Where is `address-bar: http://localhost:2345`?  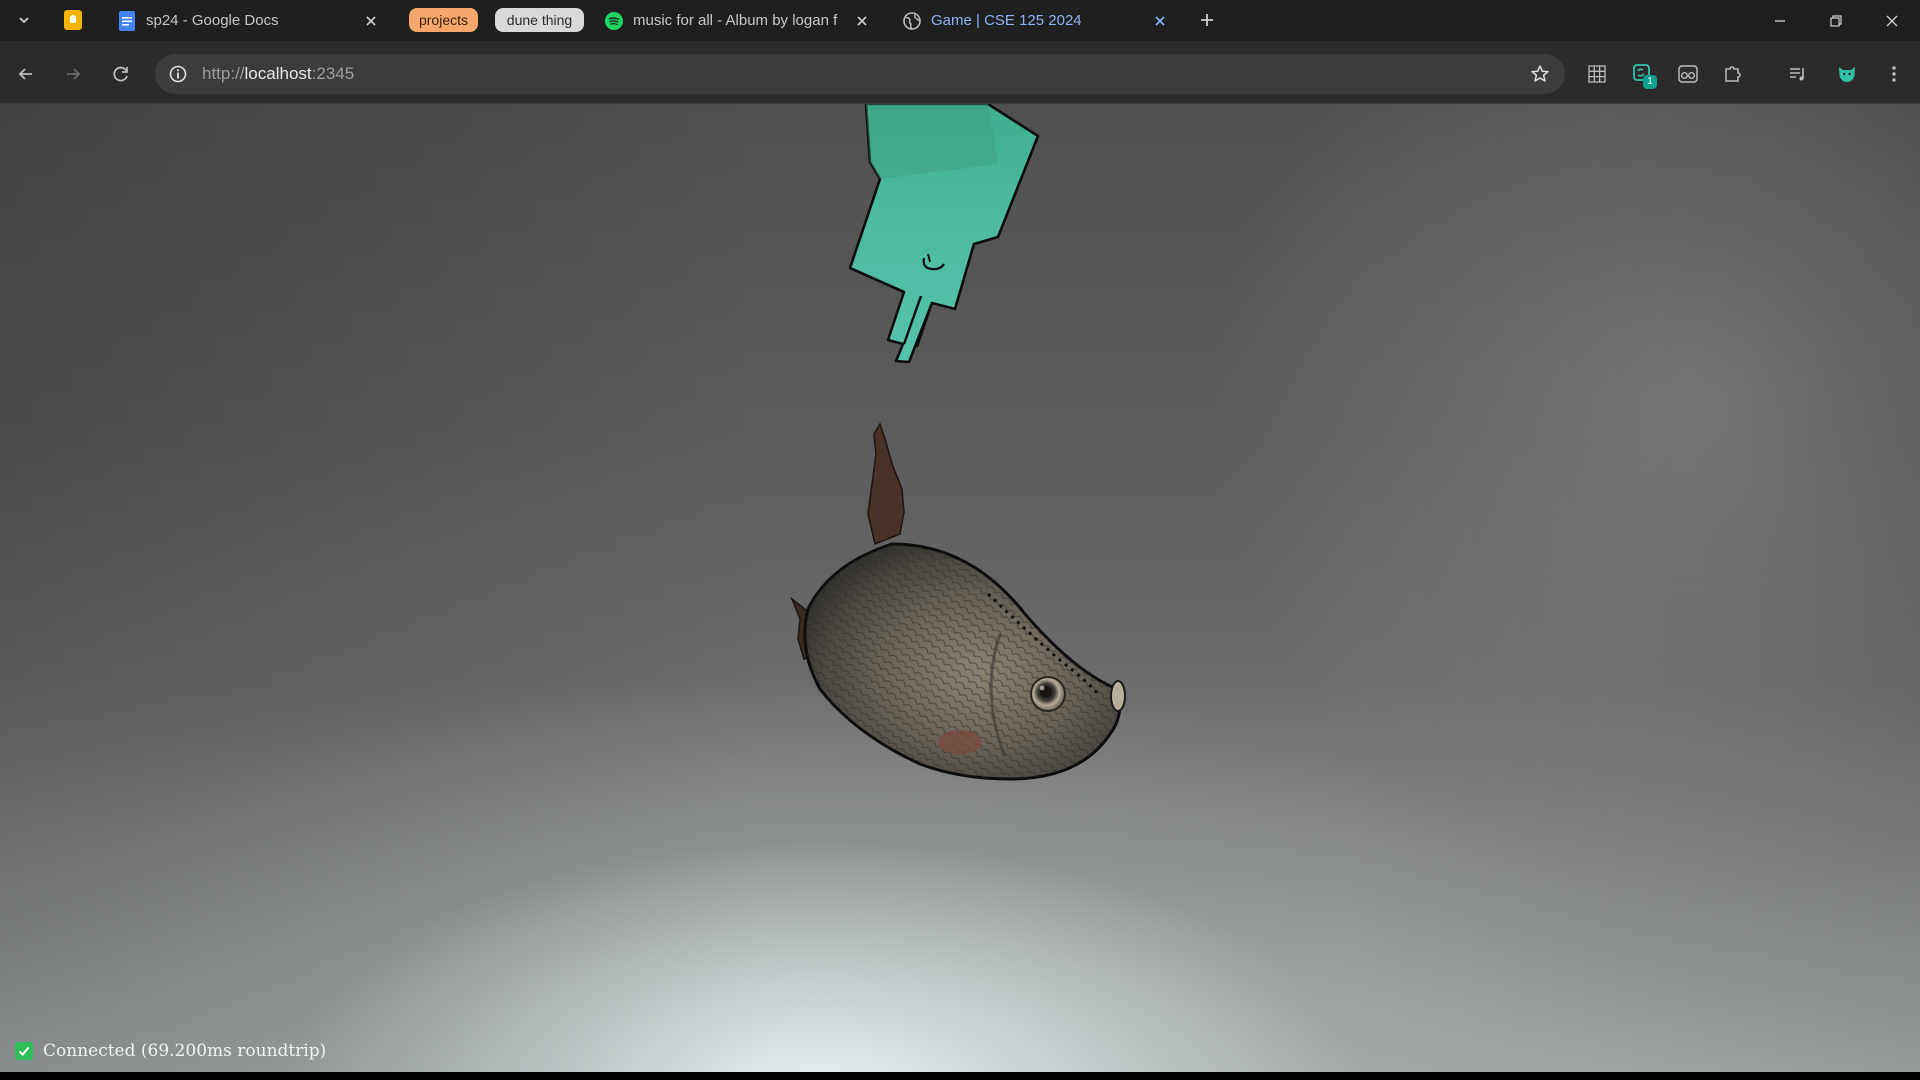
address-bar: http://localhost:2345 is located at coordinates (860, 74).